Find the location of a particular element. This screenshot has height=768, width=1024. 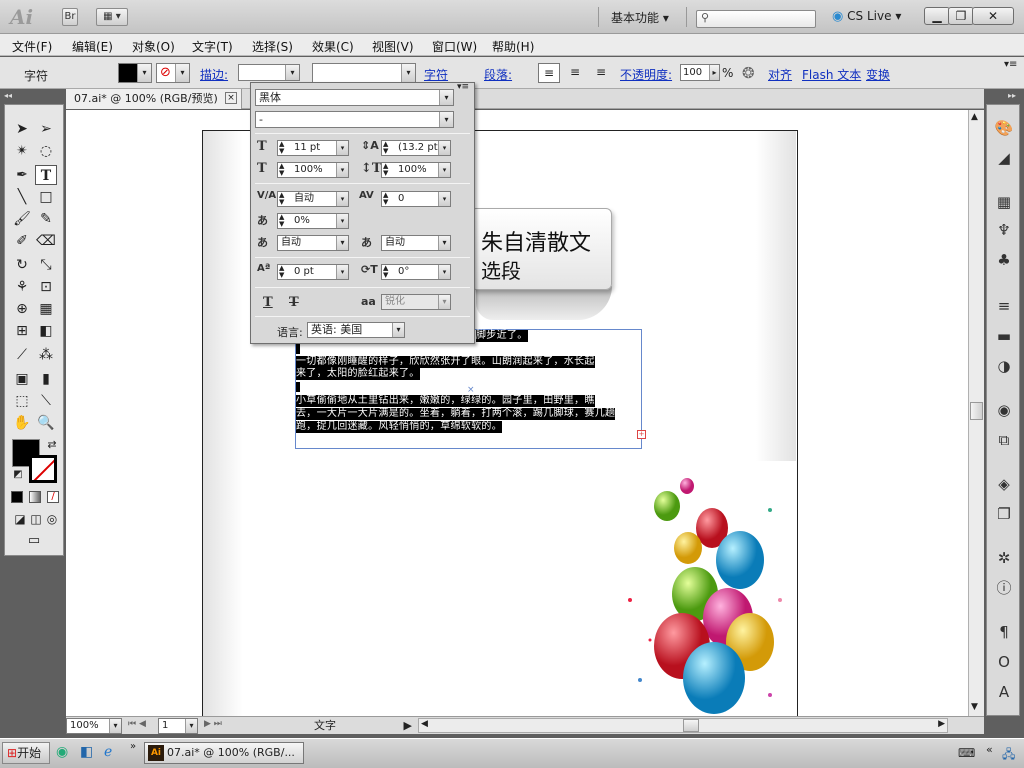

vertical-scrollbar: ▲ ▼ is located at coordinates (976, 413).